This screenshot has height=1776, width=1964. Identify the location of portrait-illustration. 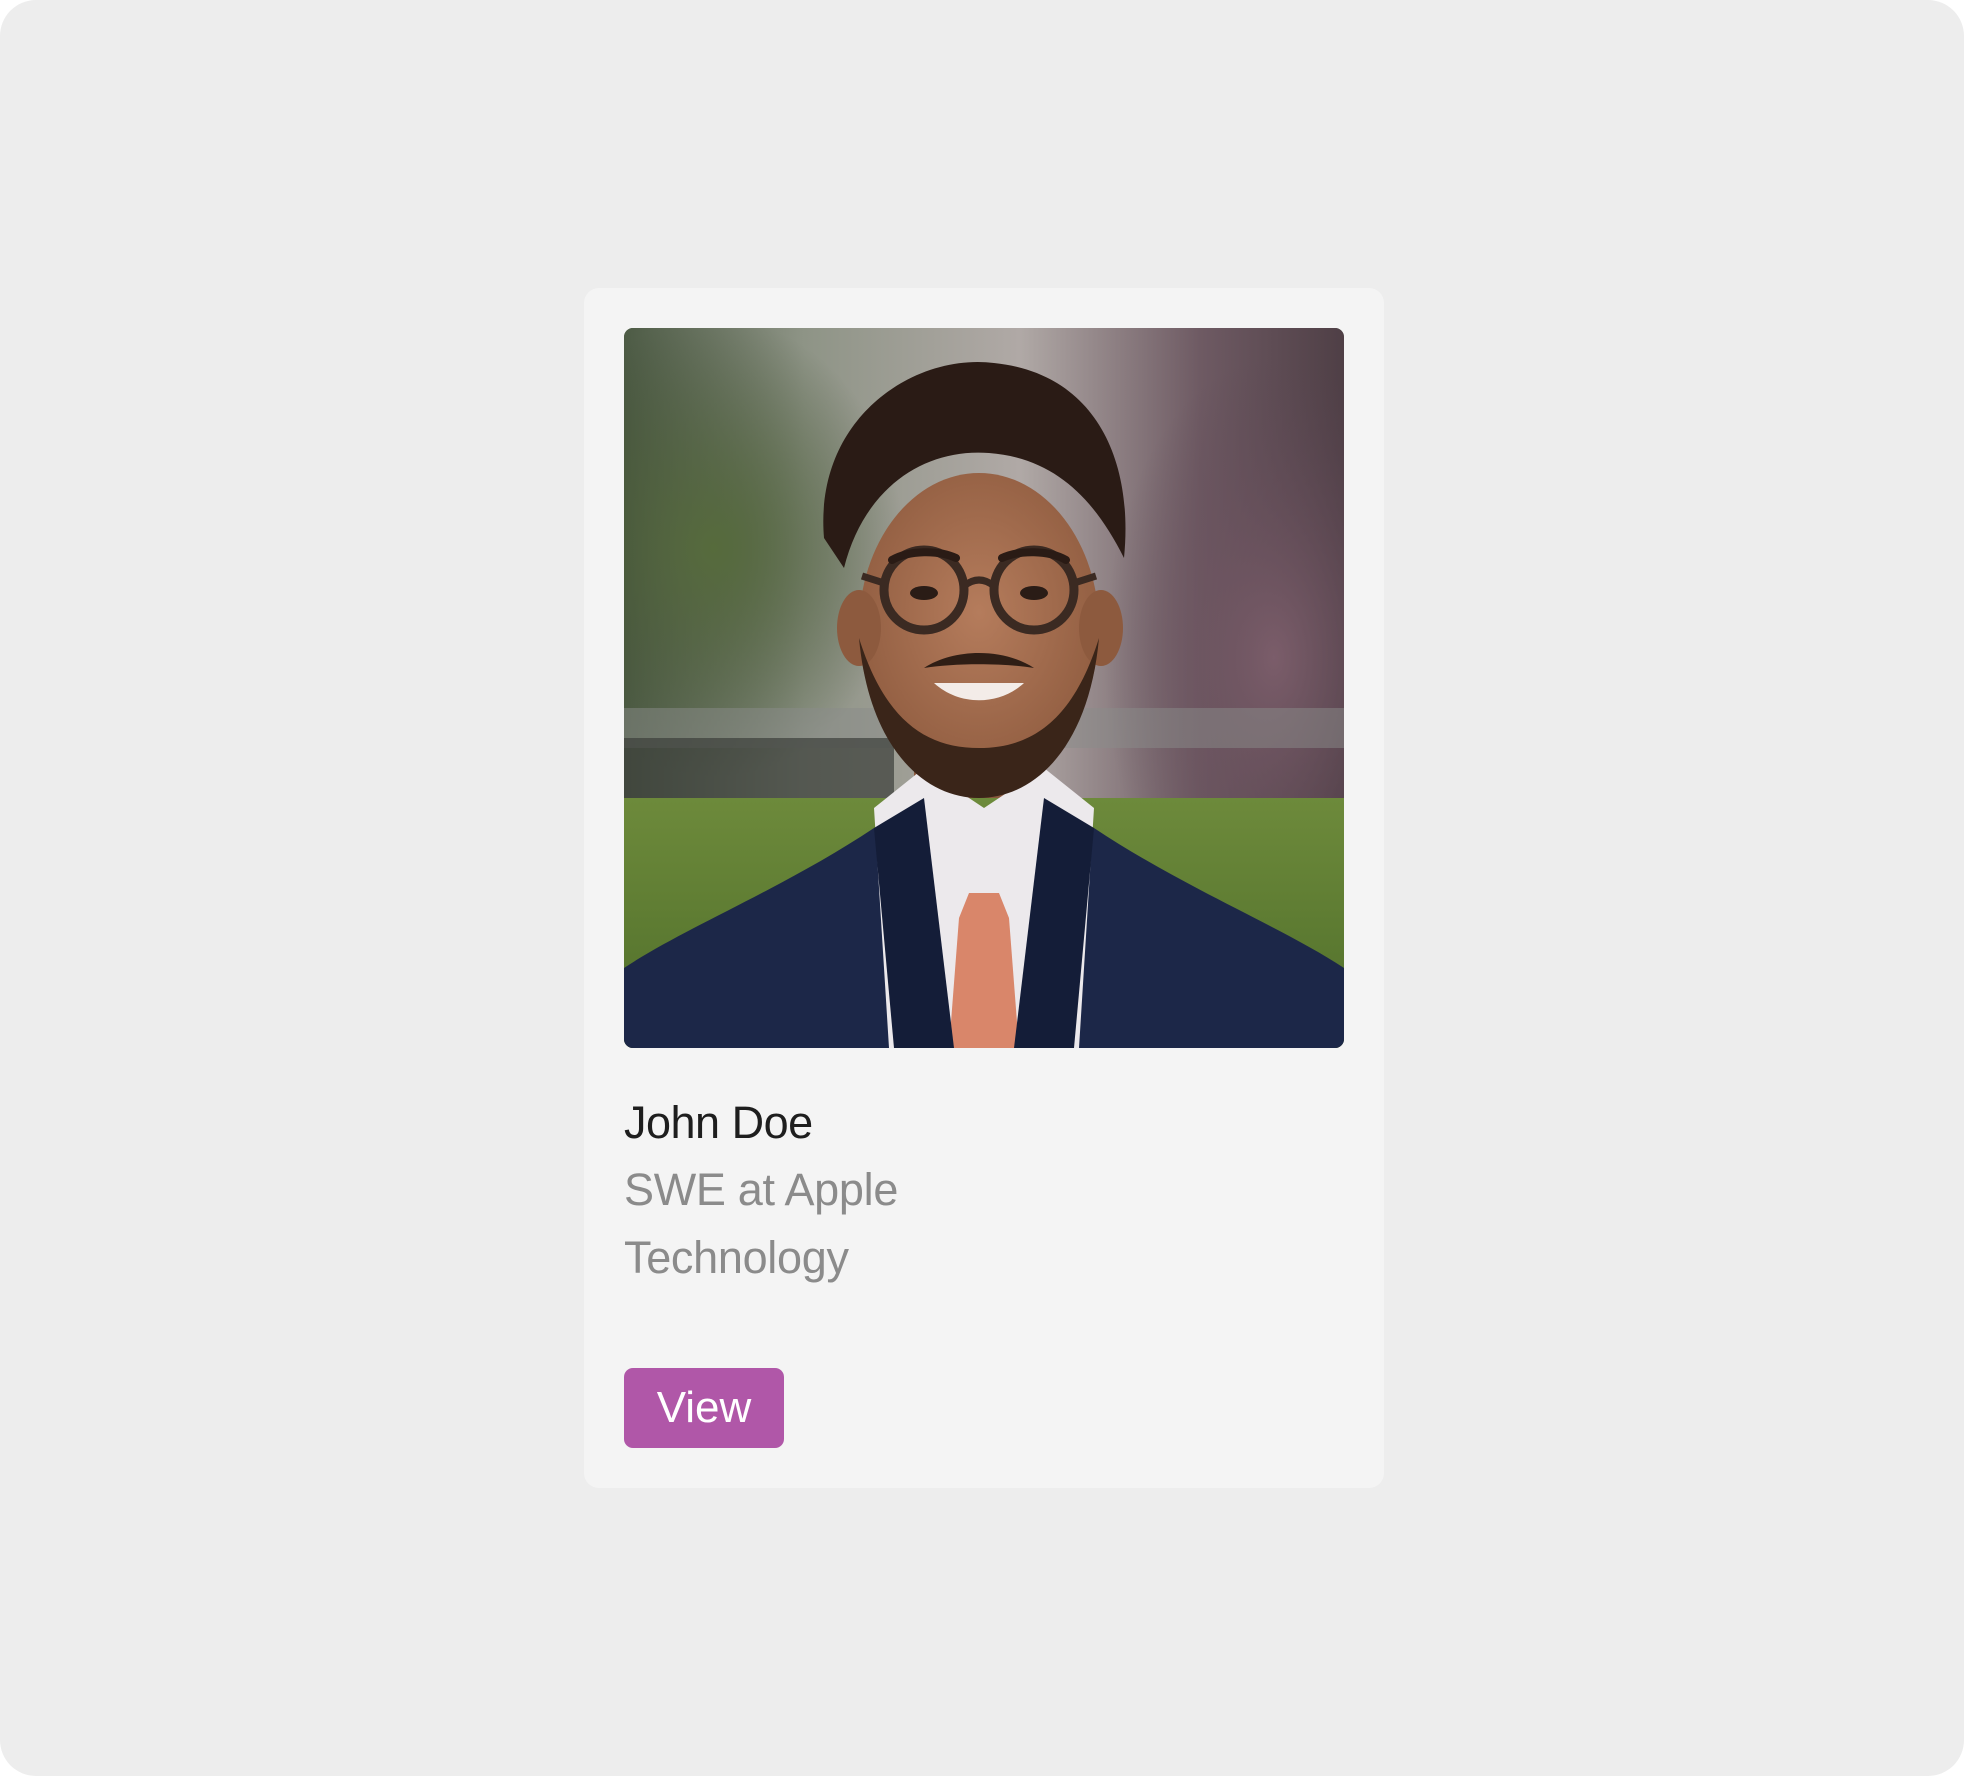
(984, 688).